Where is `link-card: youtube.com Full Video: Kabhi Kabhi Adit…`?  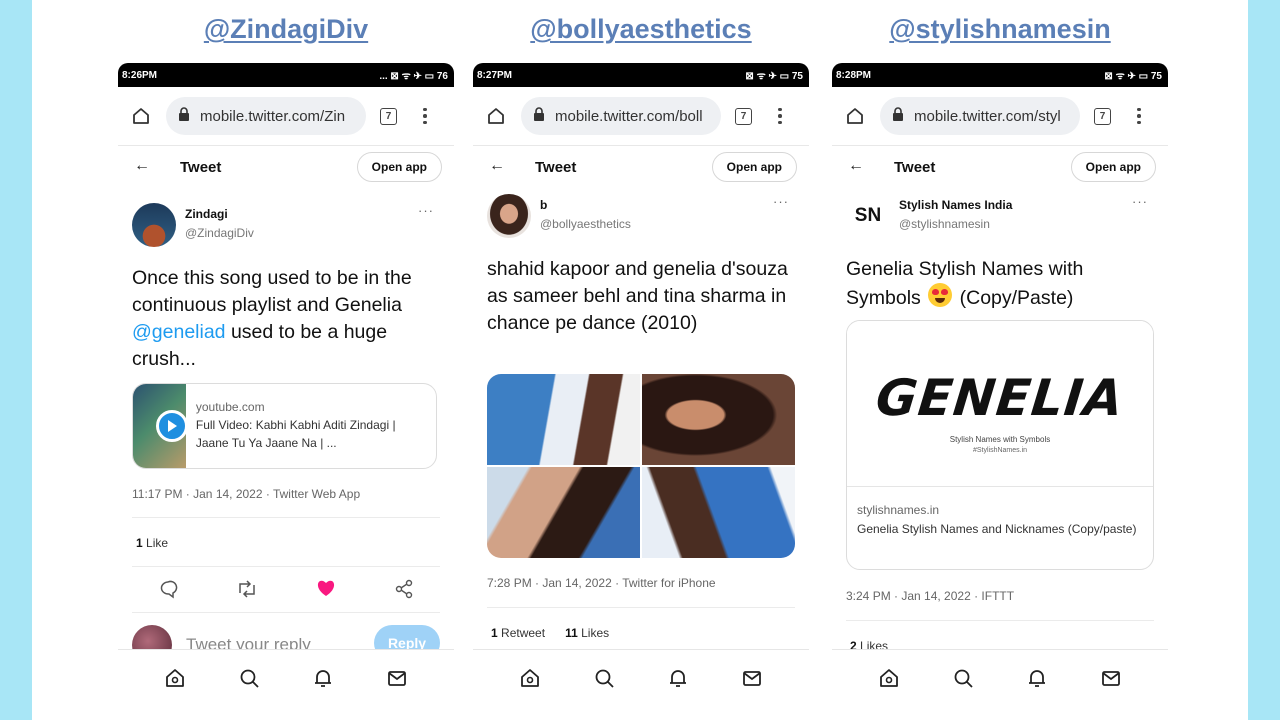
link-card: youtube.com Full Video: Kabhi Kabhi Adit… is located at coordinates (284, 426).